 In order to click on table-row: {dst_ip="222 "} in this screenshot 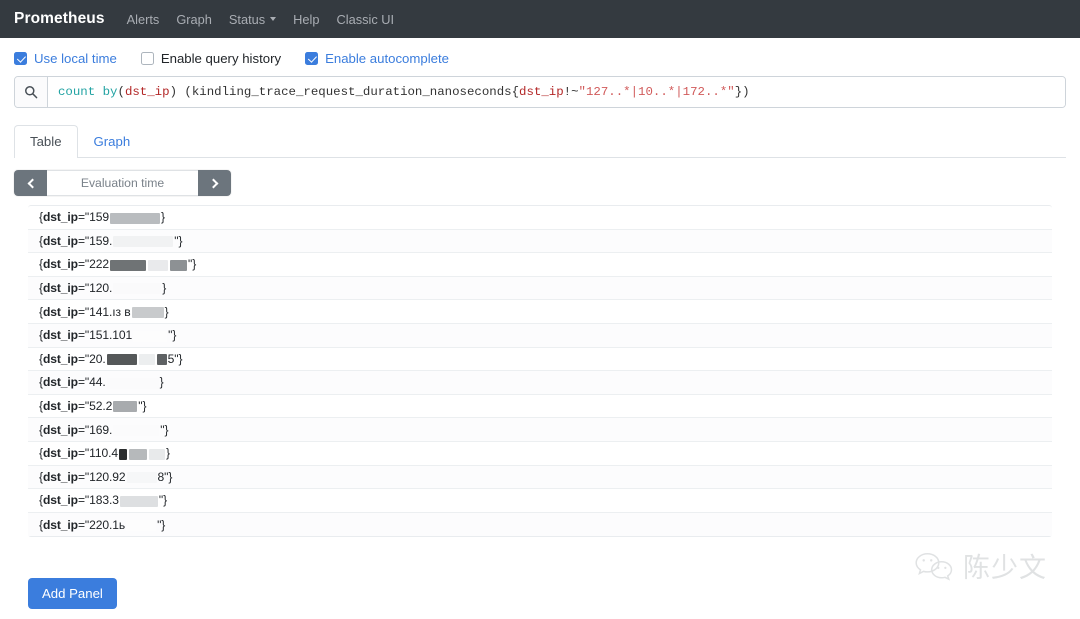, I will do `click(540, 265)`.